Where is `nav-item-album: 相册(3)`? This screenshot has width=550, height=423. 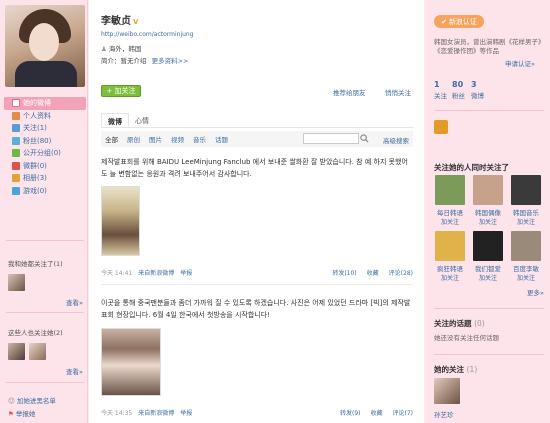 nav-item-album: 相册(3) is located at coordinates (45, 178).